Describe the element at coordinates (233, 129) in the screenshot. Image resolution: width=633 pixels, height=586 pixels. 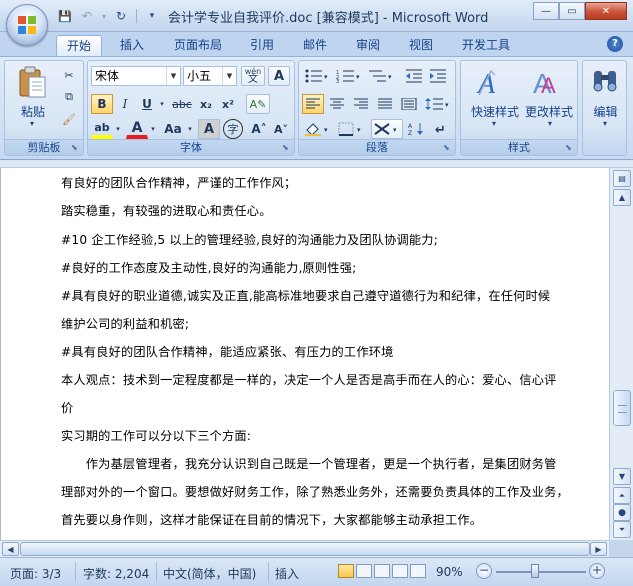
I see `enclose-characters-button: 字` at that location.